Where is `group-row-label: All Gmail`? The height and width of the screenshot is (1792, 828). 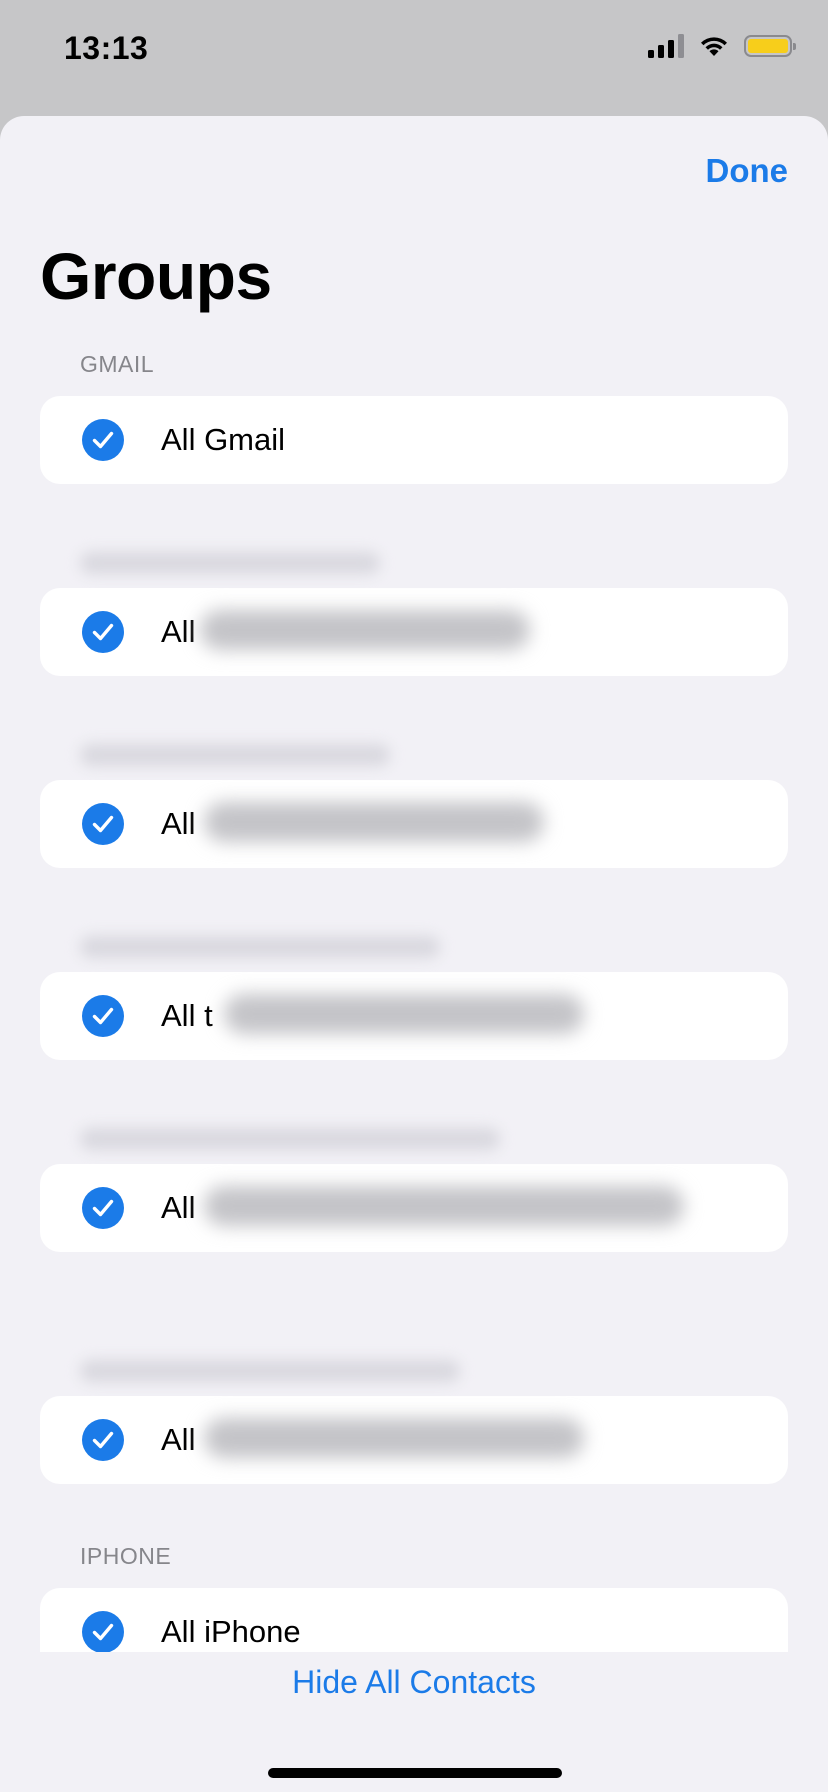 group-row-label: All Gmail is located at coordinates (223, 439).